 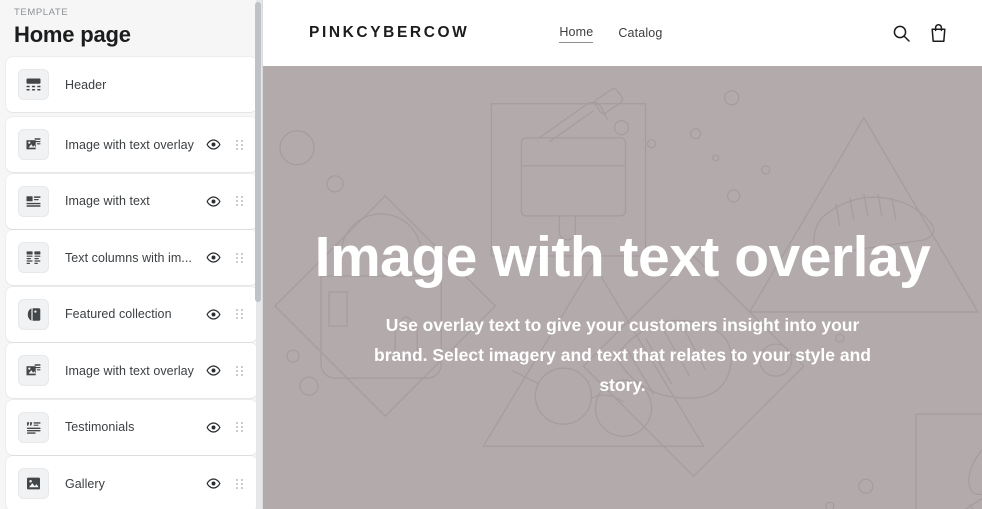 I want to click on sidebar-scrollbar-thumb, so click(x=258, y=152).